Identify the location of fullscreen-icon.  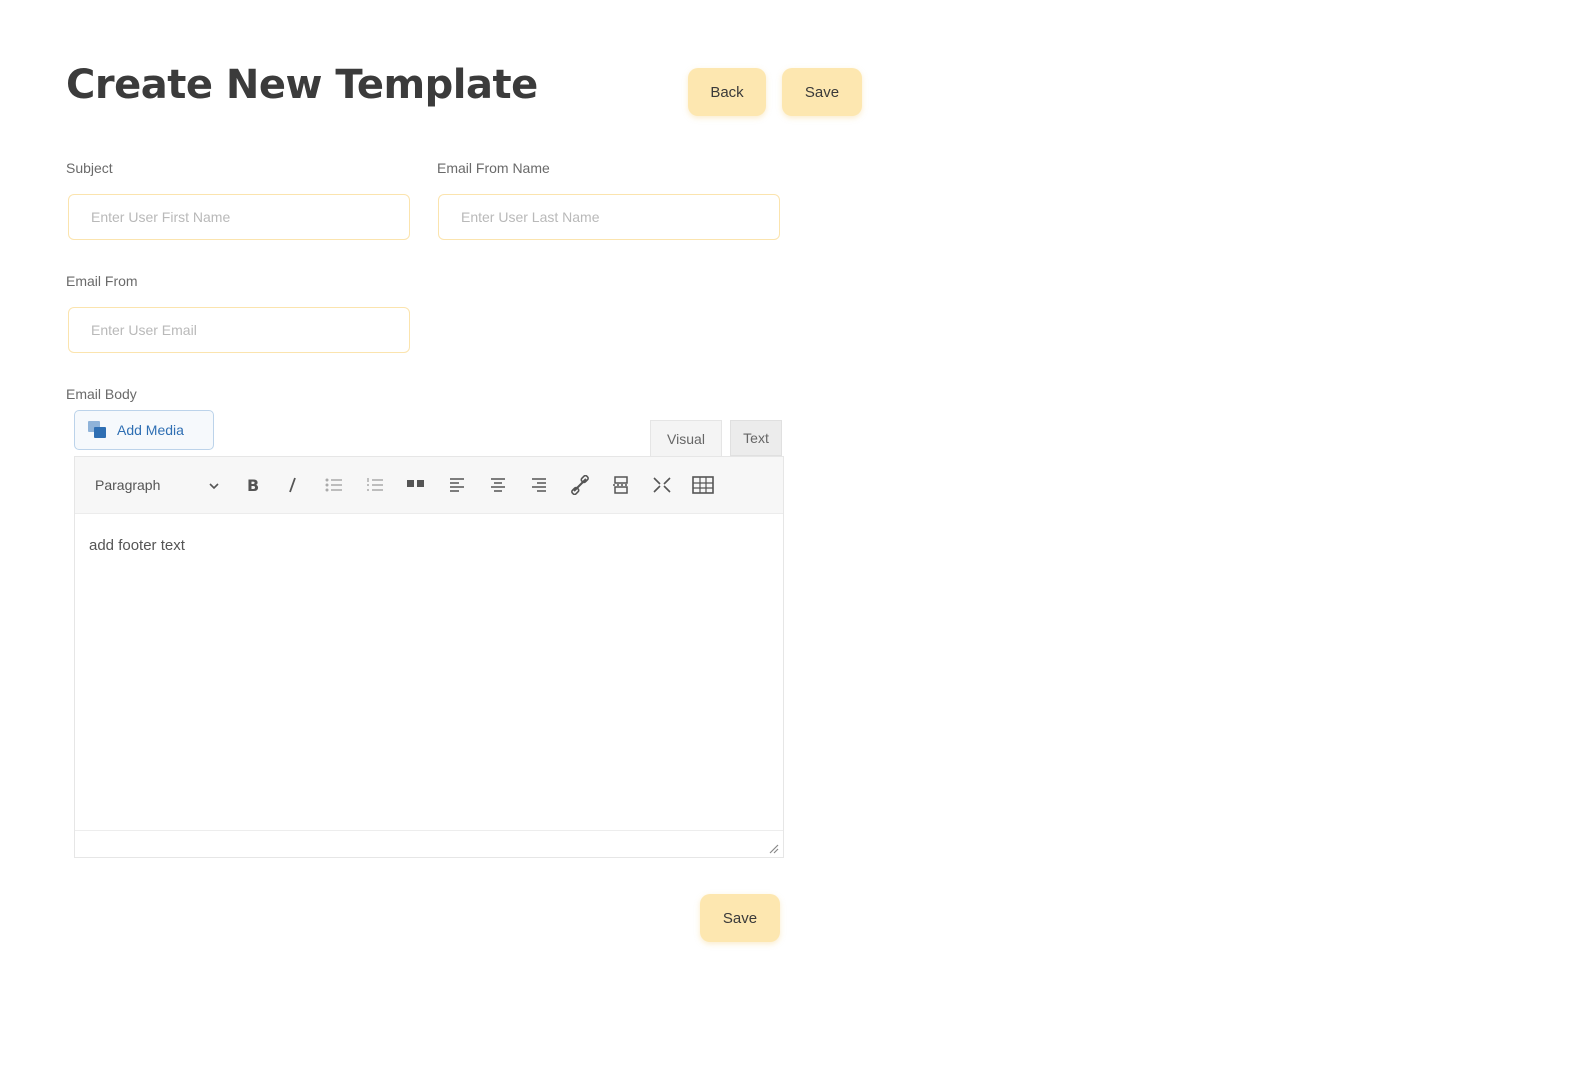
(661, 485).